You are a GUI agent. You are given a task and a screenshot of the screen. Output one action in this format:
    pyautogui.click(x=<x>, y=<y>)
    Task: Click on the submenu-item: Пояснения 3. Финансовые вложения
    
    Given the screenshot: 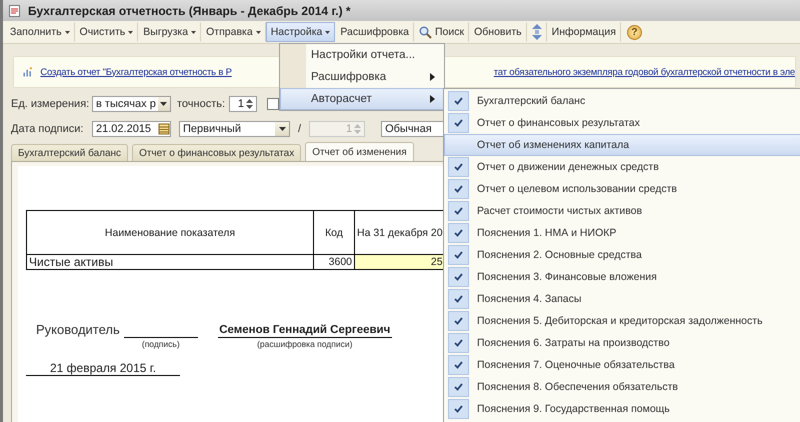 What is the action you would take?
    pyautogui.click(x=622, y=277)
    